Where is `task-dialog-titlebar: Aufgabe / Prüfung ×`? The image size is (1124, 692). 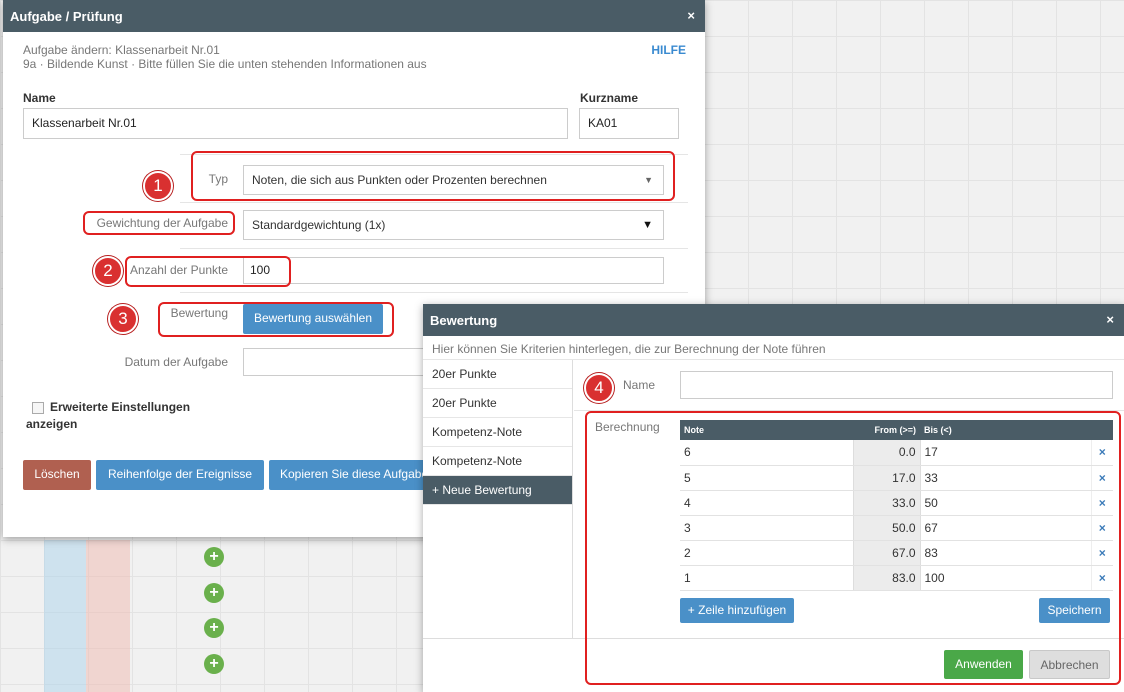
task-dialog-titlebar: Aufgabe / Prüfung × is located at coordinates (354, 16).